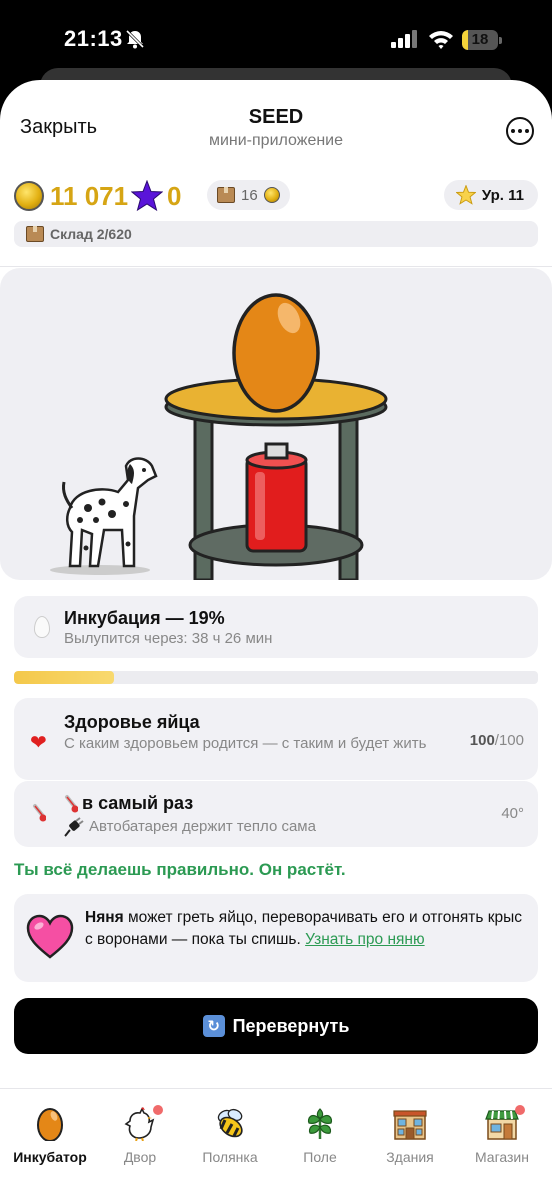 This screenshot has height=1200, width=552. Describe the element at coordinates (276, 677) in the screenshot. I see `incubation-progress-bar` at that location.